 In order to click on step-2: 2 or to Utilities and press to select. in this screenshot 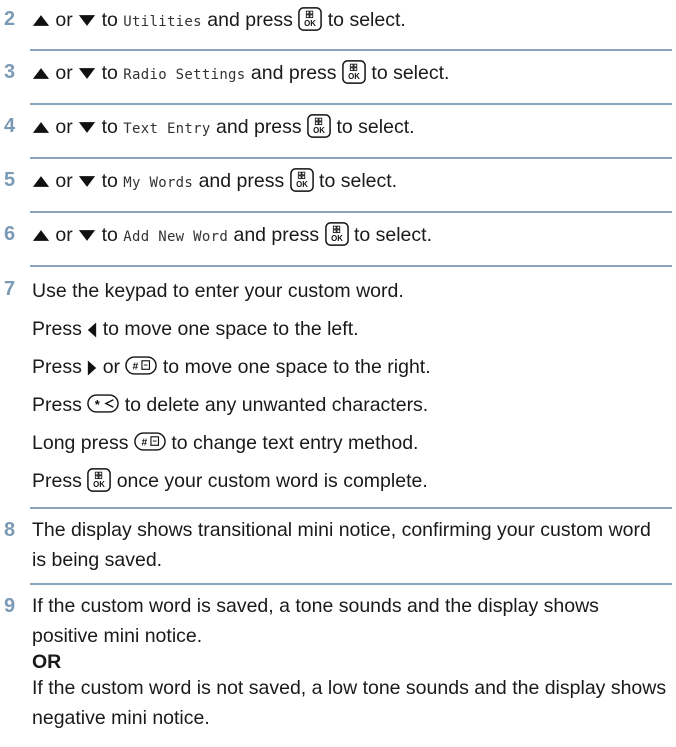, I will do `click(338, 24)`.